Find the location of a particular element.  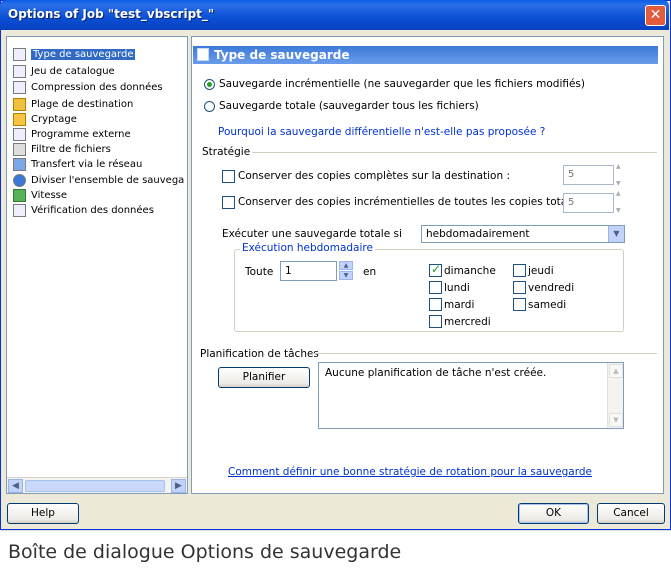

day-dimanche-label: dimanche is located at coordinates (470, 271).